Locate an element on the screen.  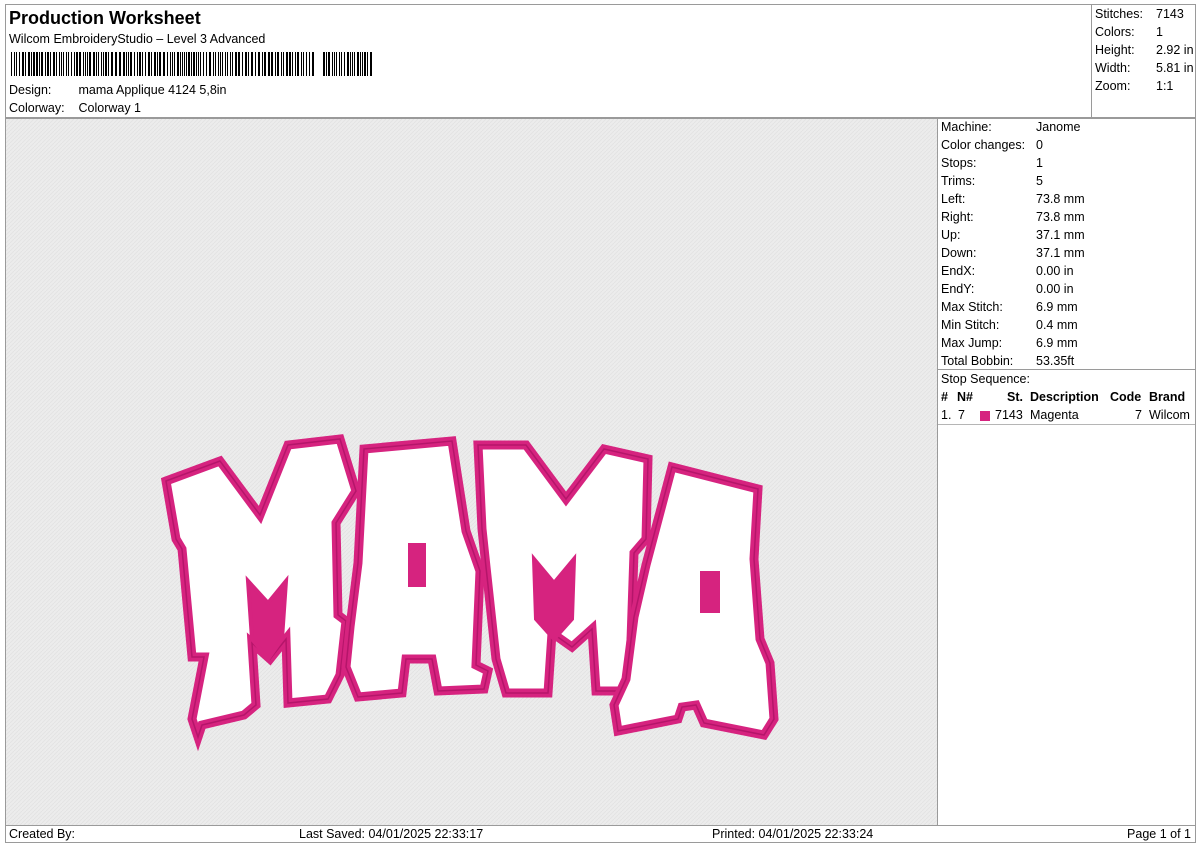
machine-info-key: Min Stitch: is located at coordinates (970, 325).